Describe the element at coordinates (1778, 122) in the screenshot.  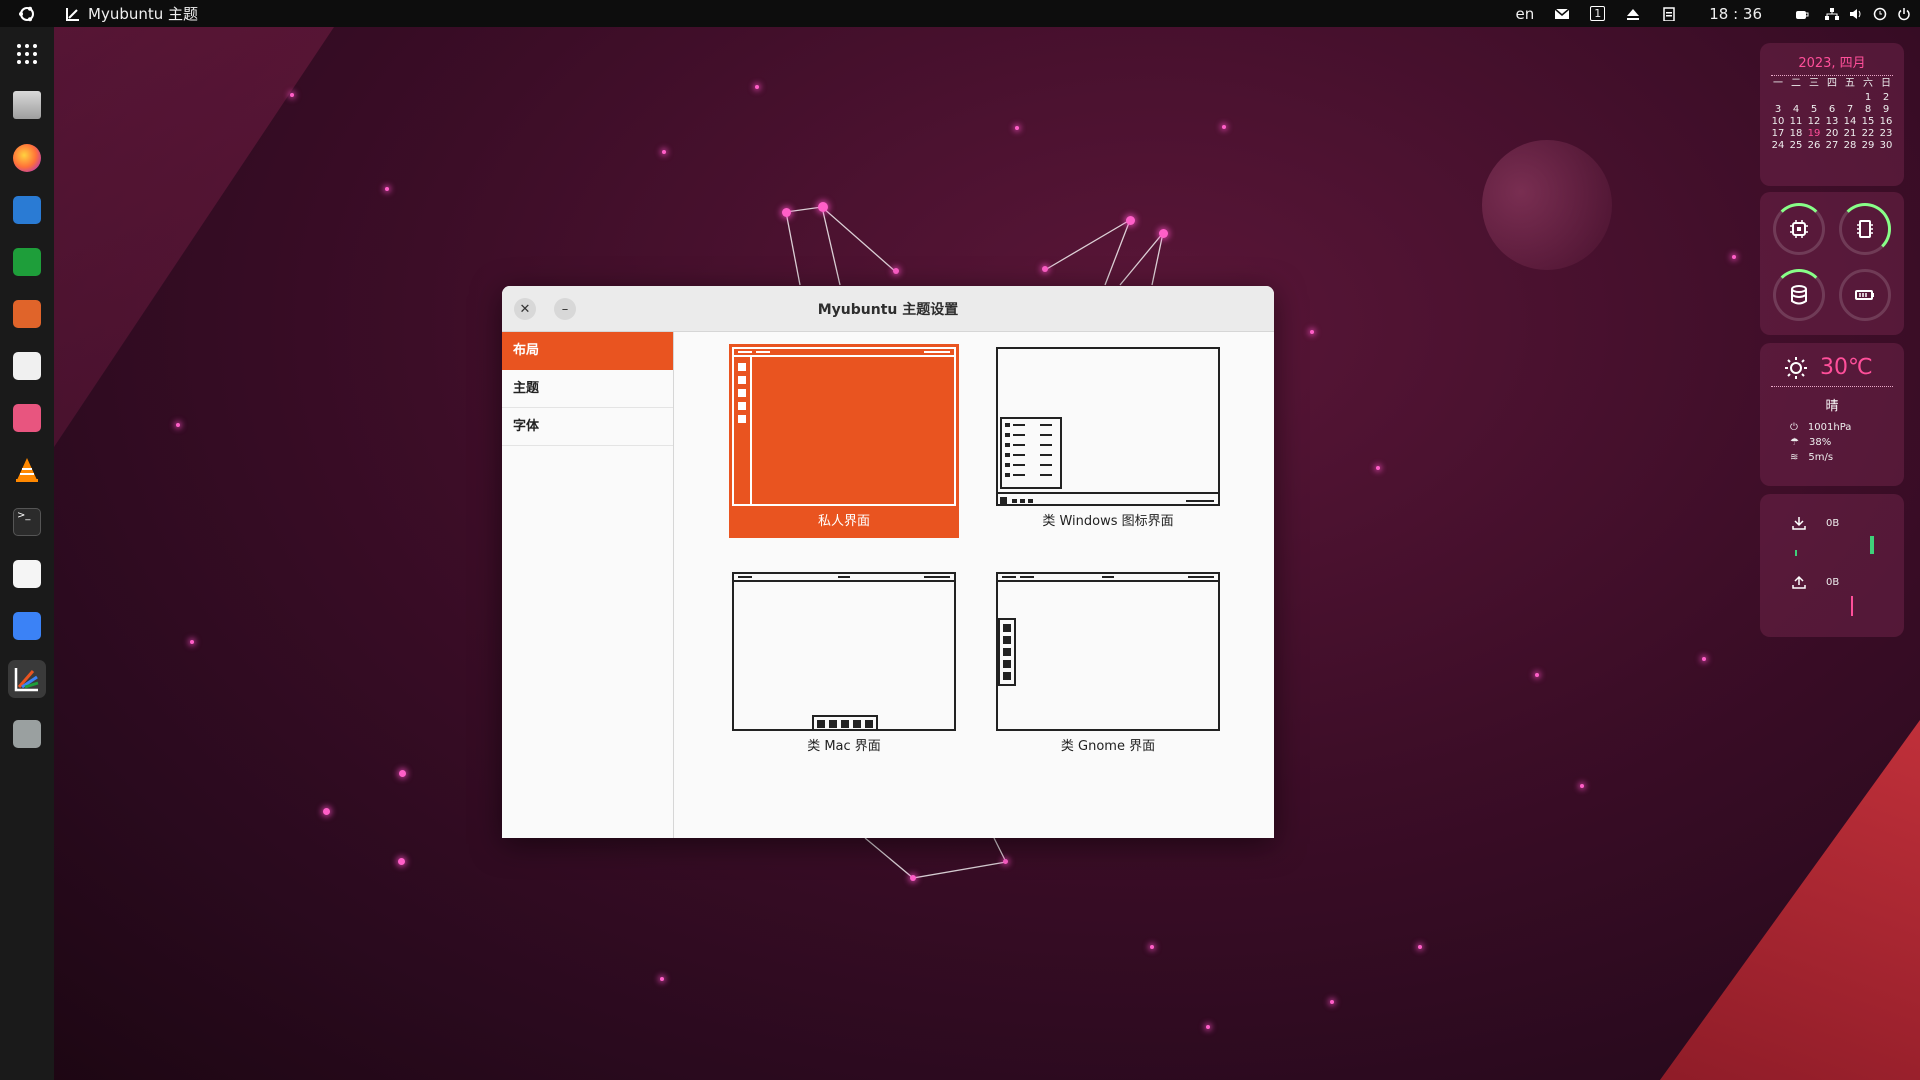
I see `calendar-day: 10` at that location.